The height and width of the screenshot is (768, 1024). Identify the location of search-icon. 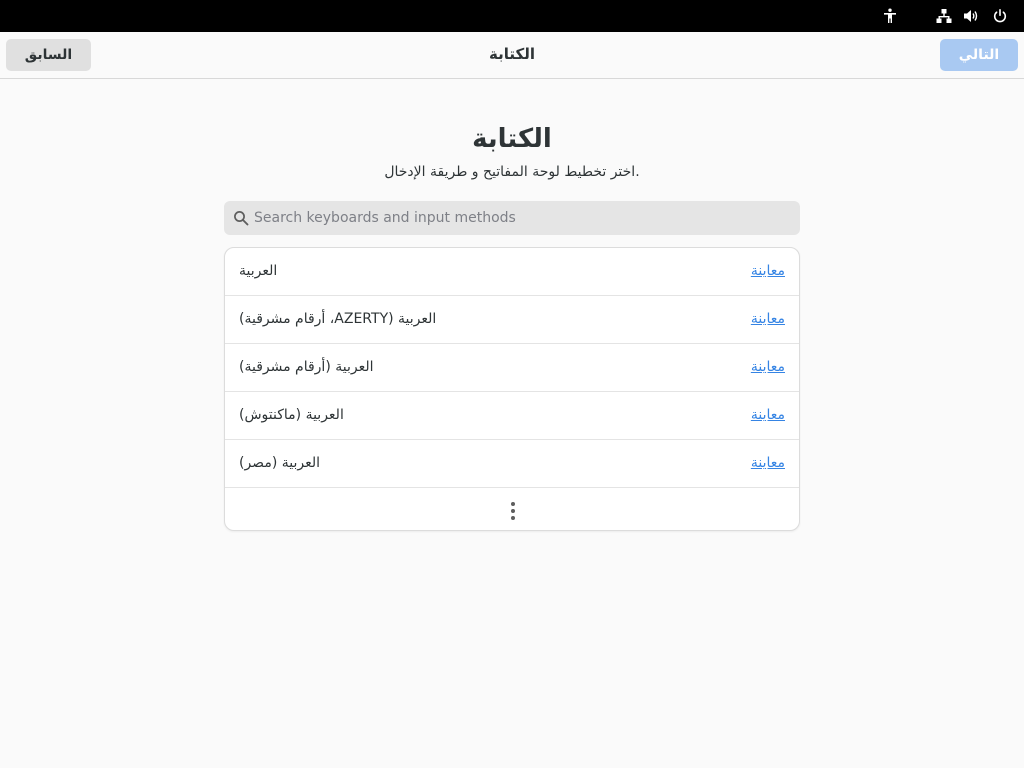
(241, 218).